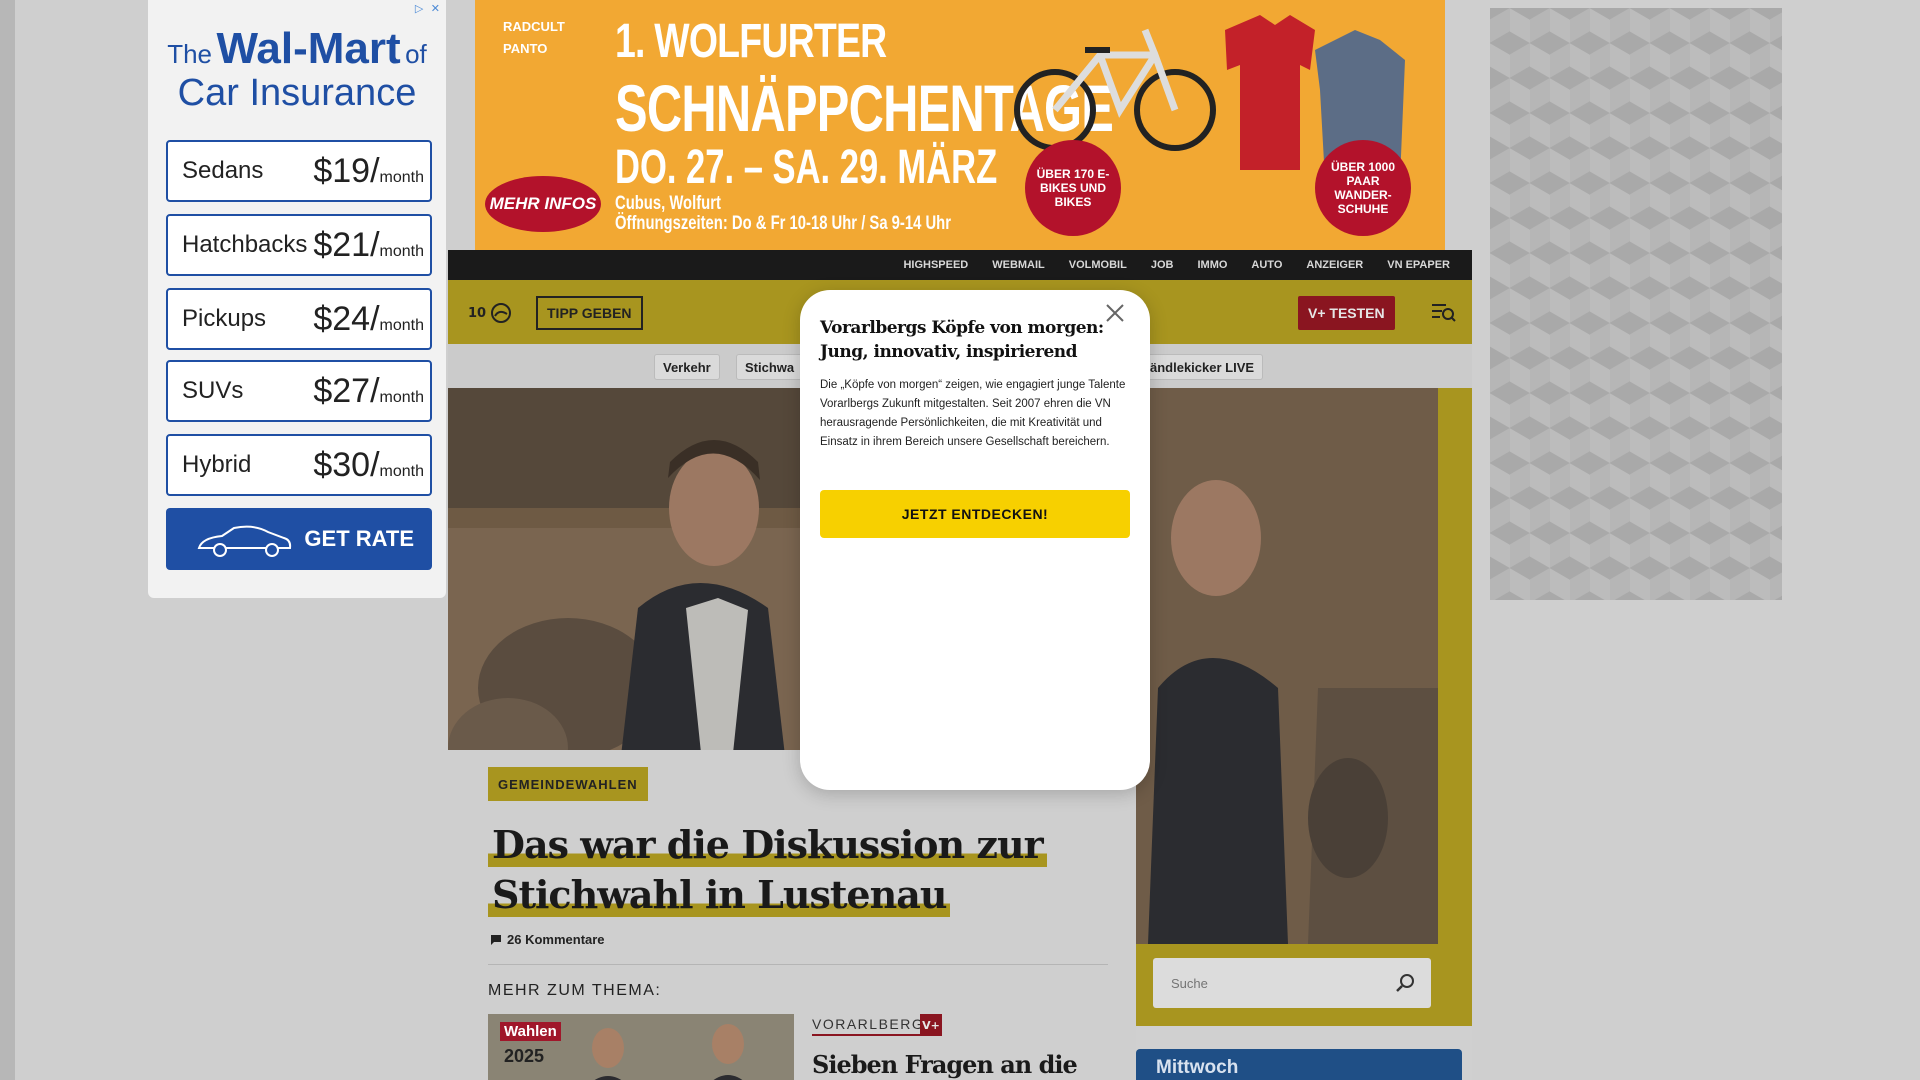 Image resolution: width=1920 pixels, height=1080 pixels. What do you see at coordinates (589, 313) in the screenshot?
I see `tipp-geben-button: TIPP GEBEN` at bounding box center [589, 313].